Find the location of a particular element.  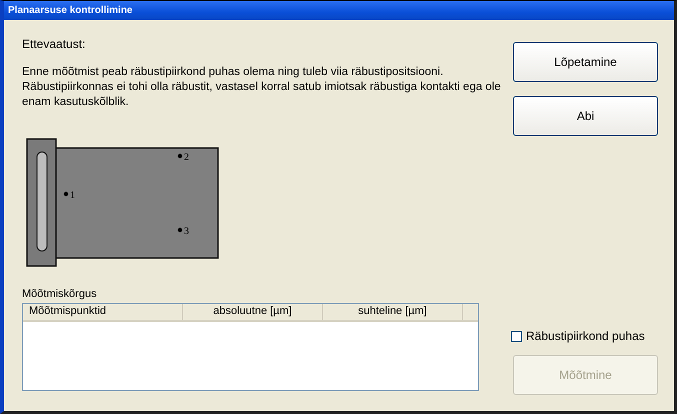

dialog-button: Lõpetamine is located at coordinates (585, 62).